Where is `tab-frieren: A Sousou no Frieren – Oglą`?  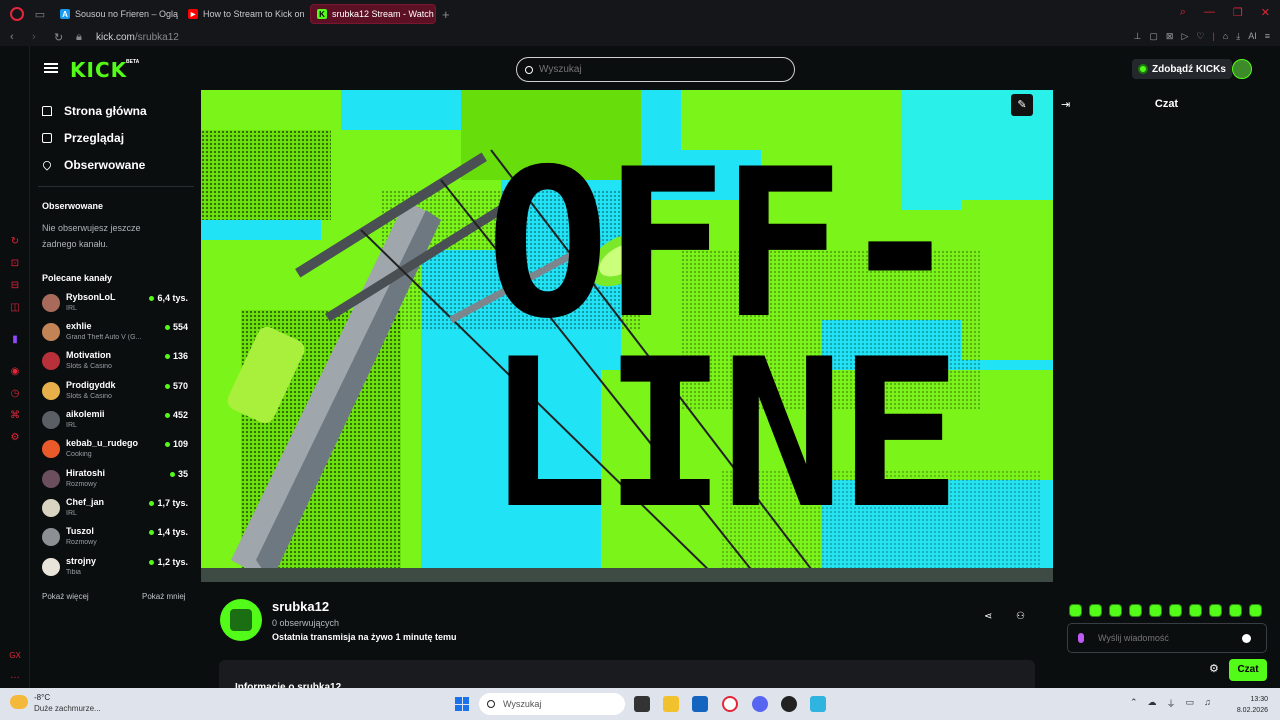 tab-frieren: A Sousou no Frieren – Oglą is located at coordinates (117, 14).